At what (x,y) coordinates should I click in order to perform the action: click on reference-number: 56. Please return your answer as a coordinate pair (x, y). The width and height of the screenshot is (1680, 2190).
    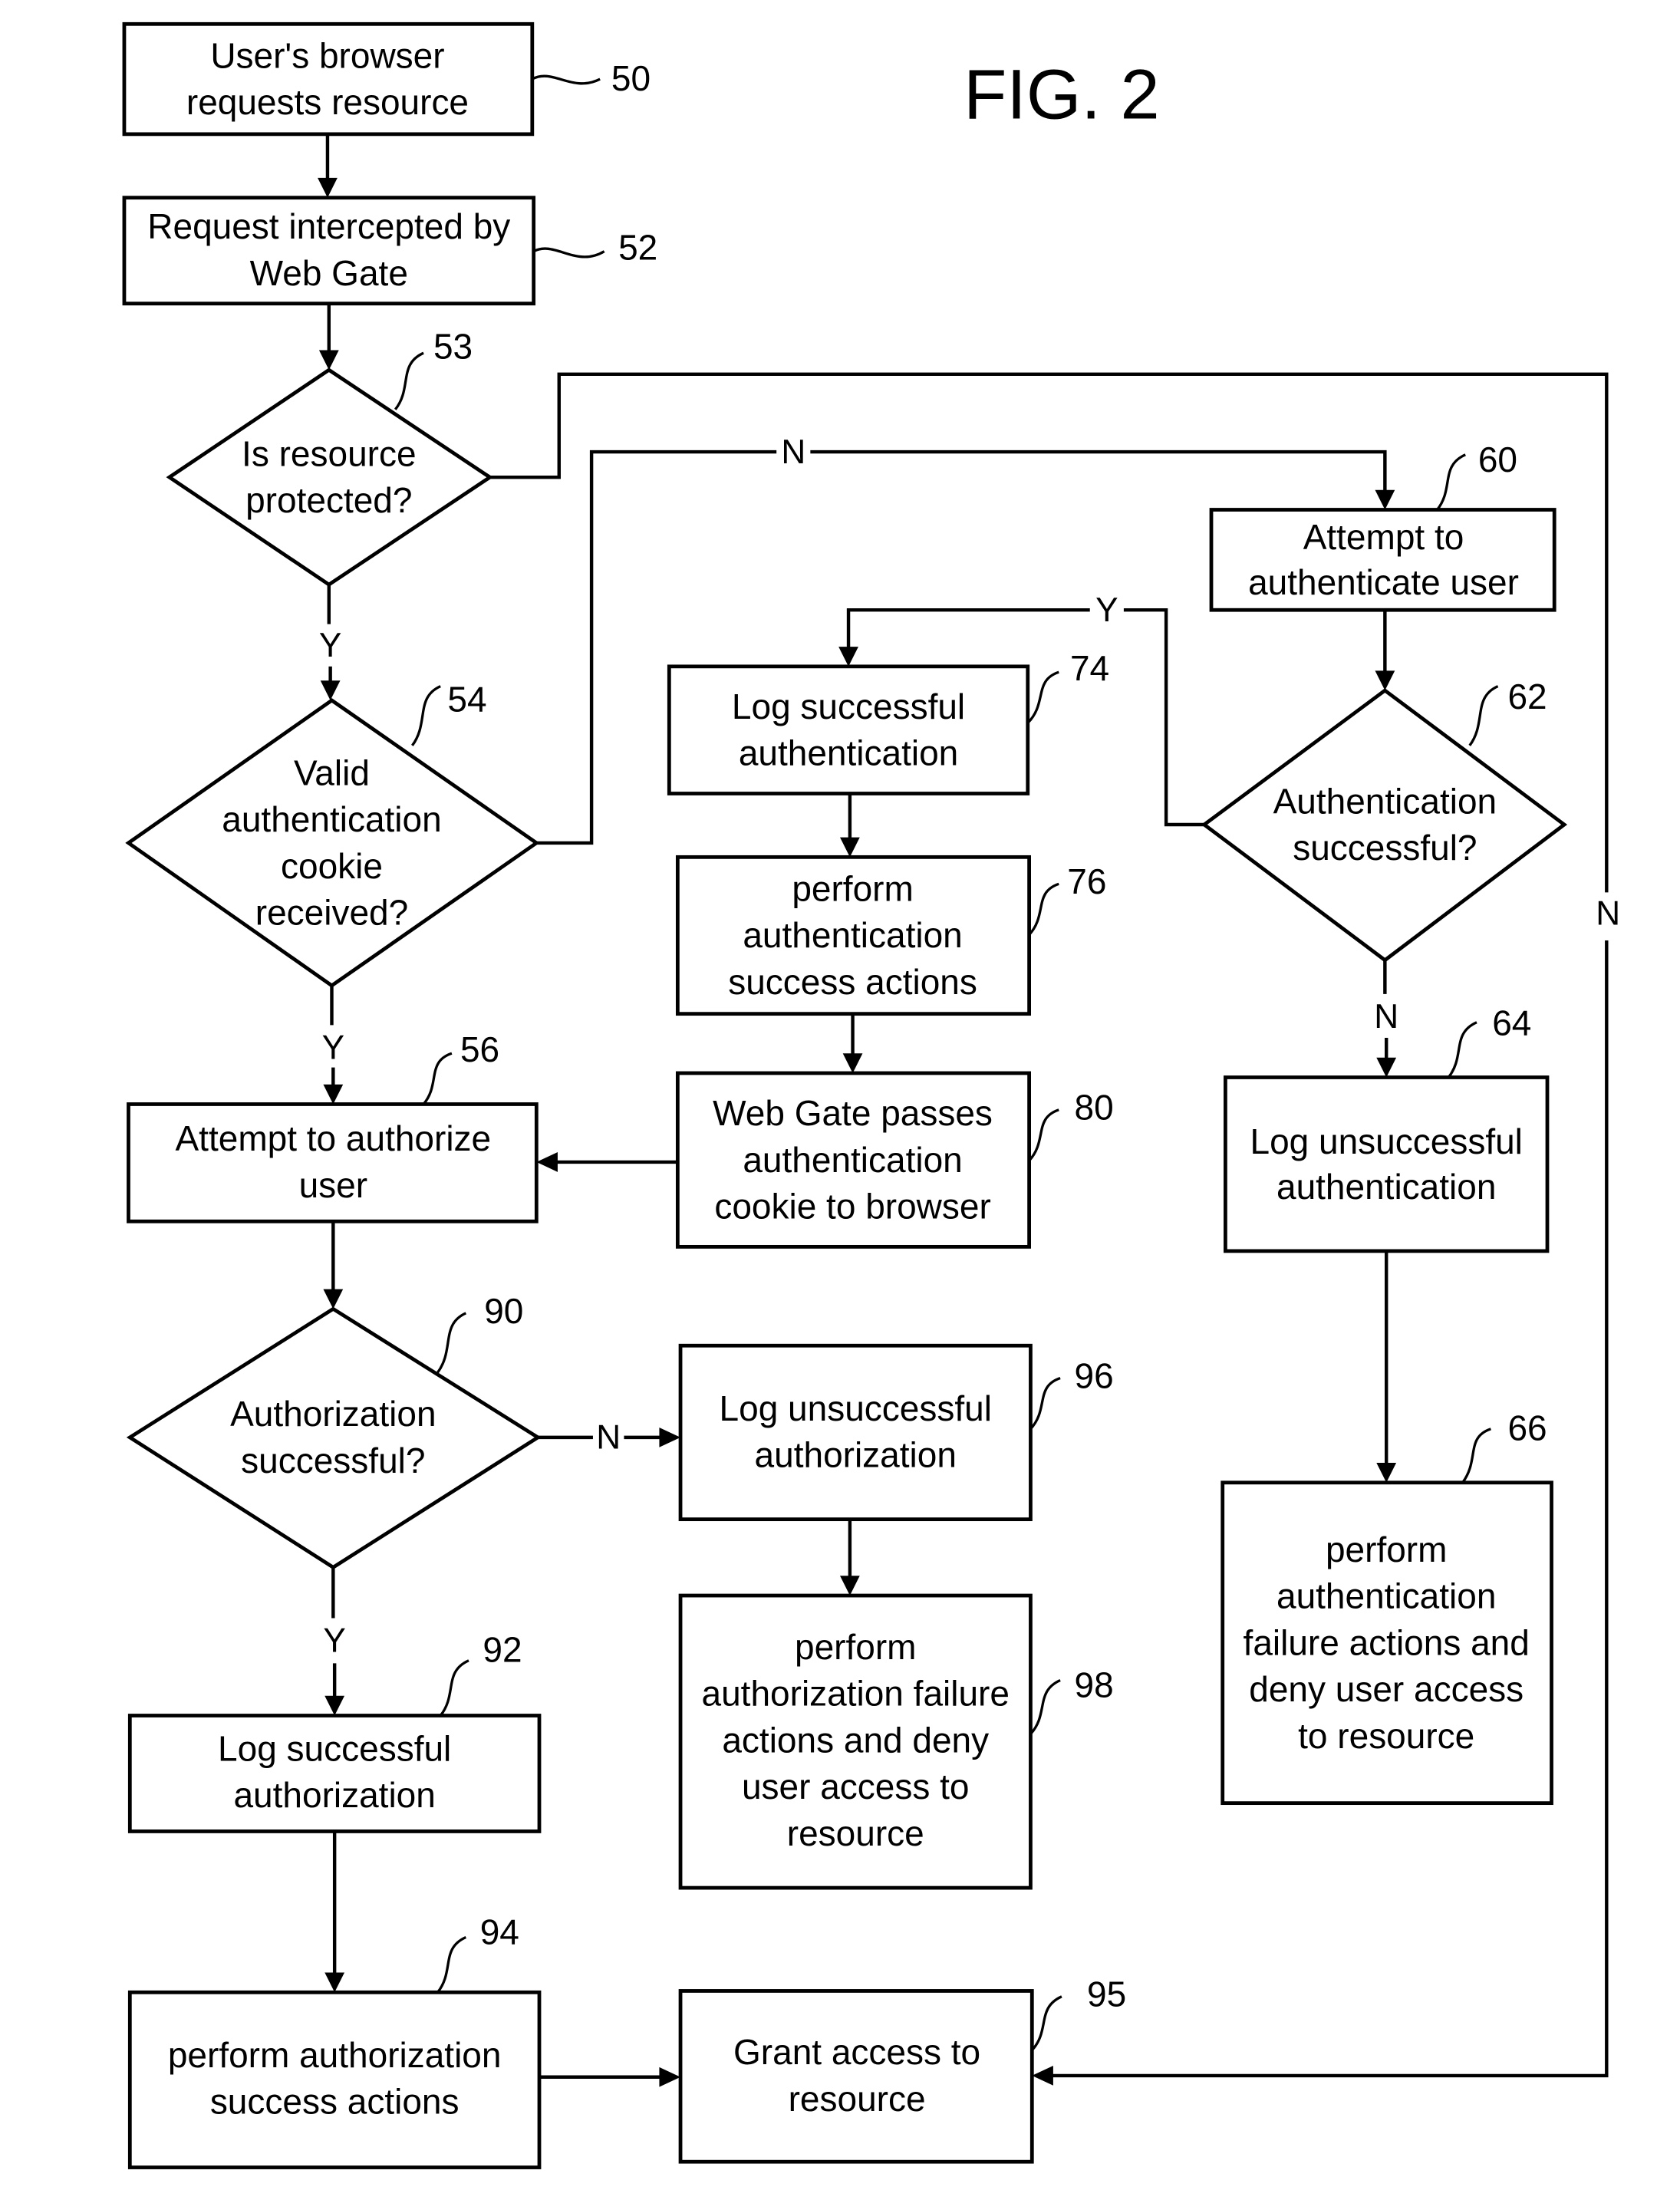
    Looking at the image, I should click on (479, 1049).